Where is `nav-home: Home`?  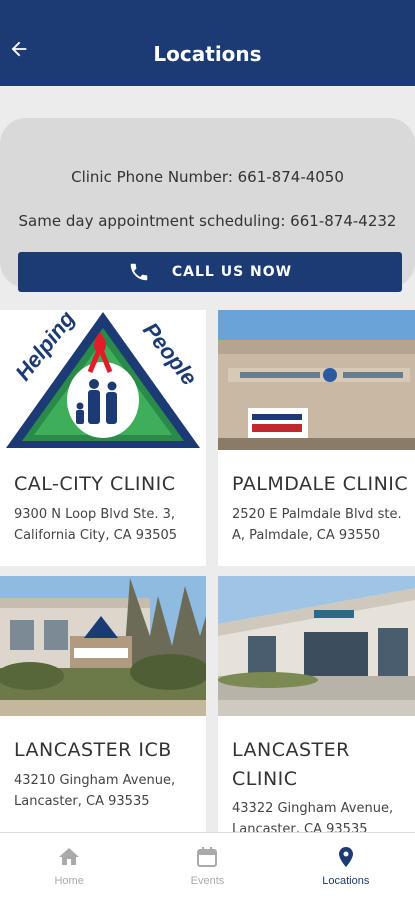 nav-home: Home is located at coordinates (69, 866).